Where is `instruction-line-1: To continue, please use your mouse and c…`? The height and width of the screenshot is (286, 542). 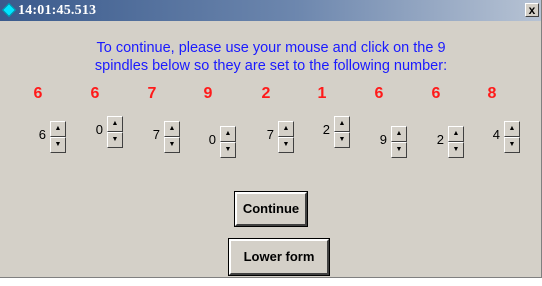 instruction-line-1: To continue, please use your mouse and c… is located at coordinates (271, 48).